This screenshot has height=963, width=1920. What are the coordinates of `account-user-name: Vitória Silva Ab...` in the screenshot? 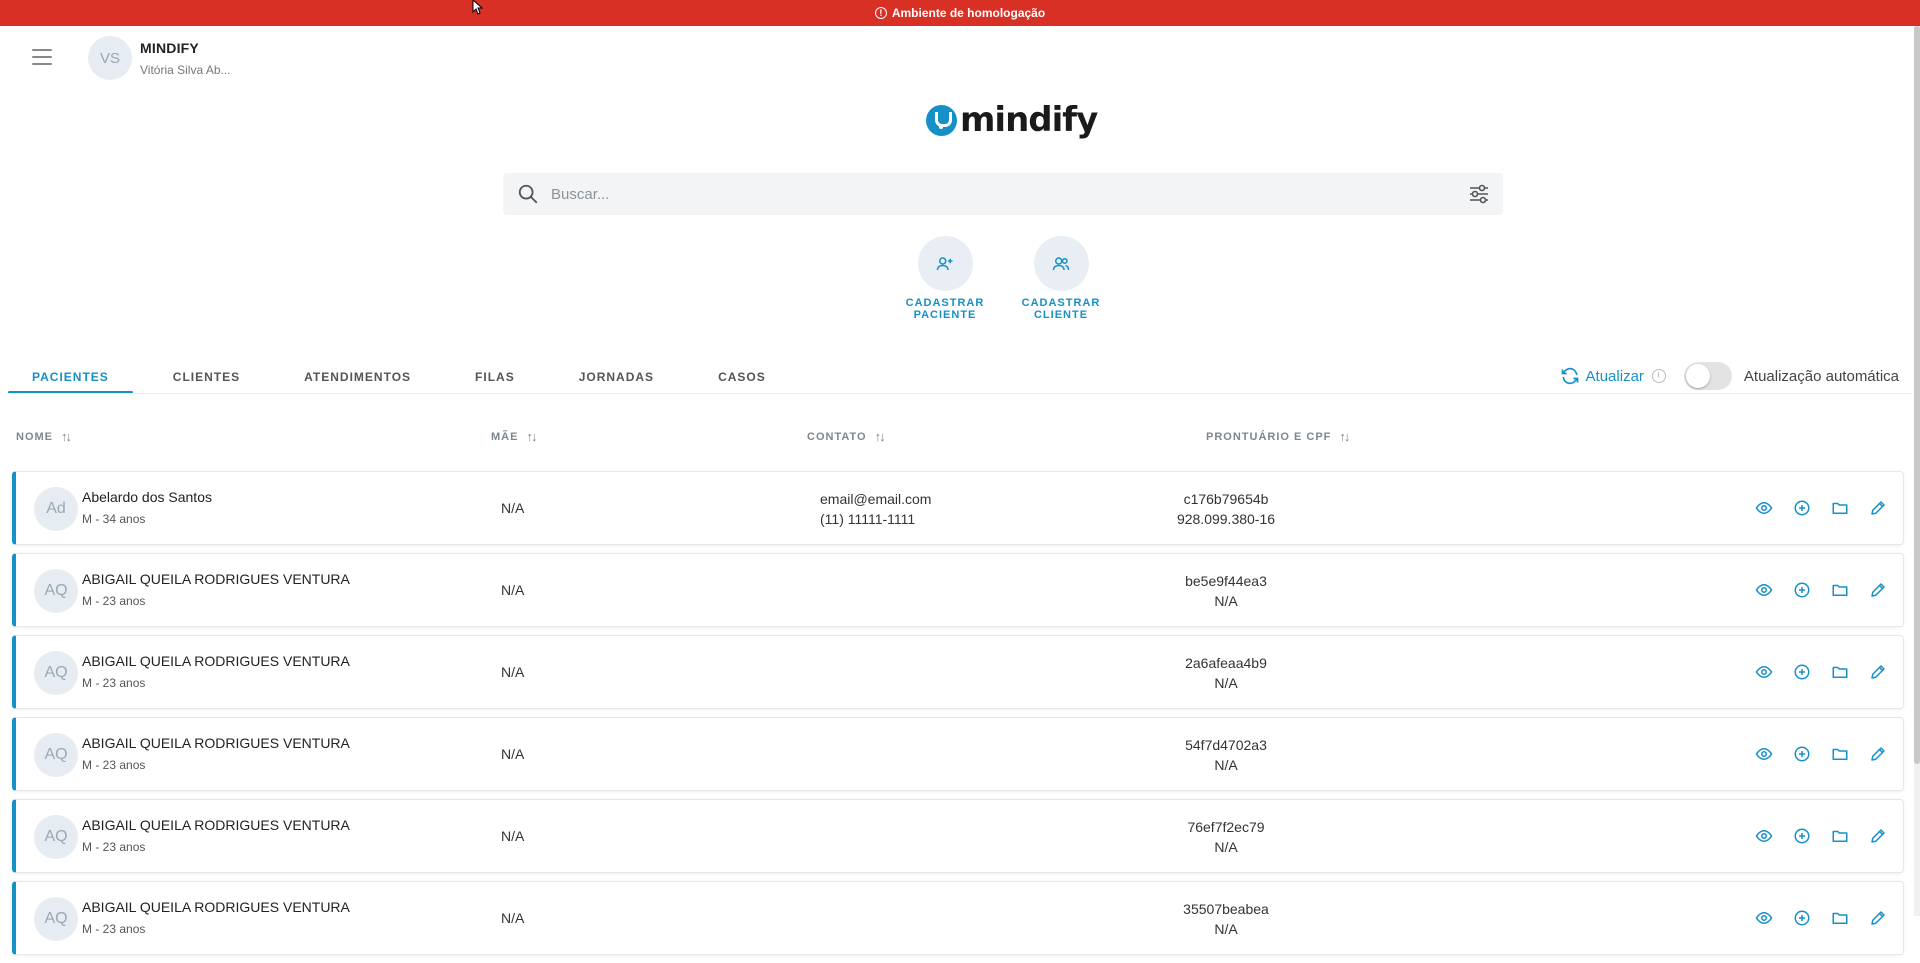 It's located at (185, 69).